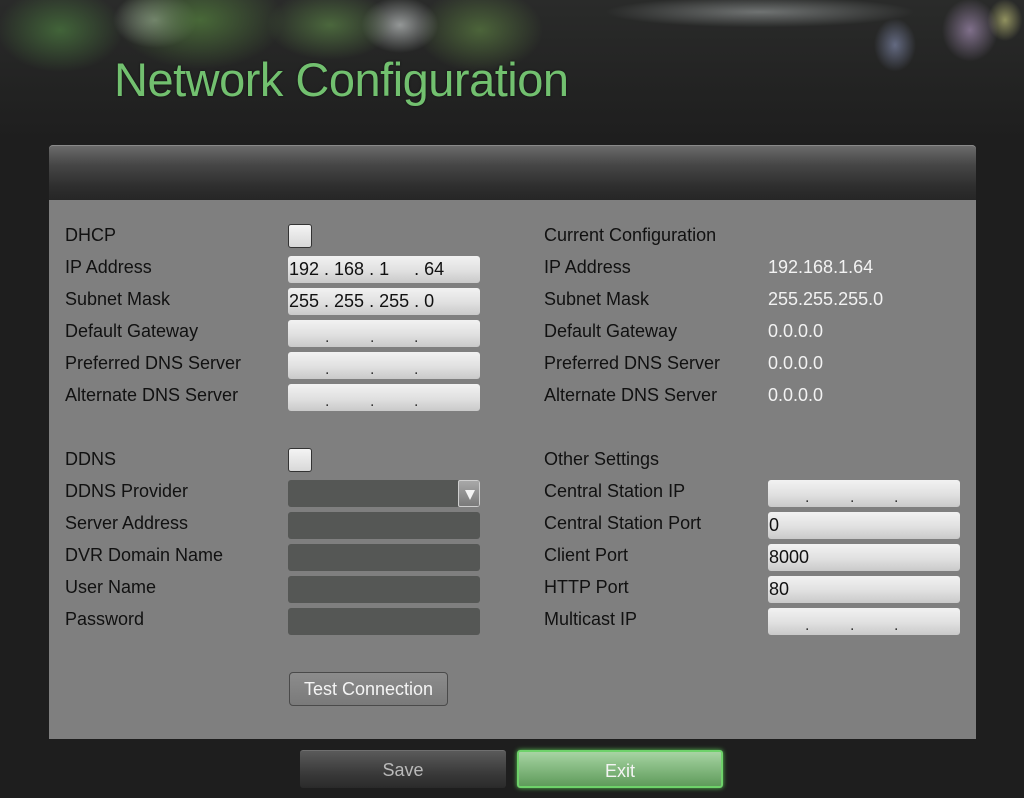  Describe the element at coordinates (384, 493) in the screenshot. I see `ddns-provider-select: IpServer` at that location.